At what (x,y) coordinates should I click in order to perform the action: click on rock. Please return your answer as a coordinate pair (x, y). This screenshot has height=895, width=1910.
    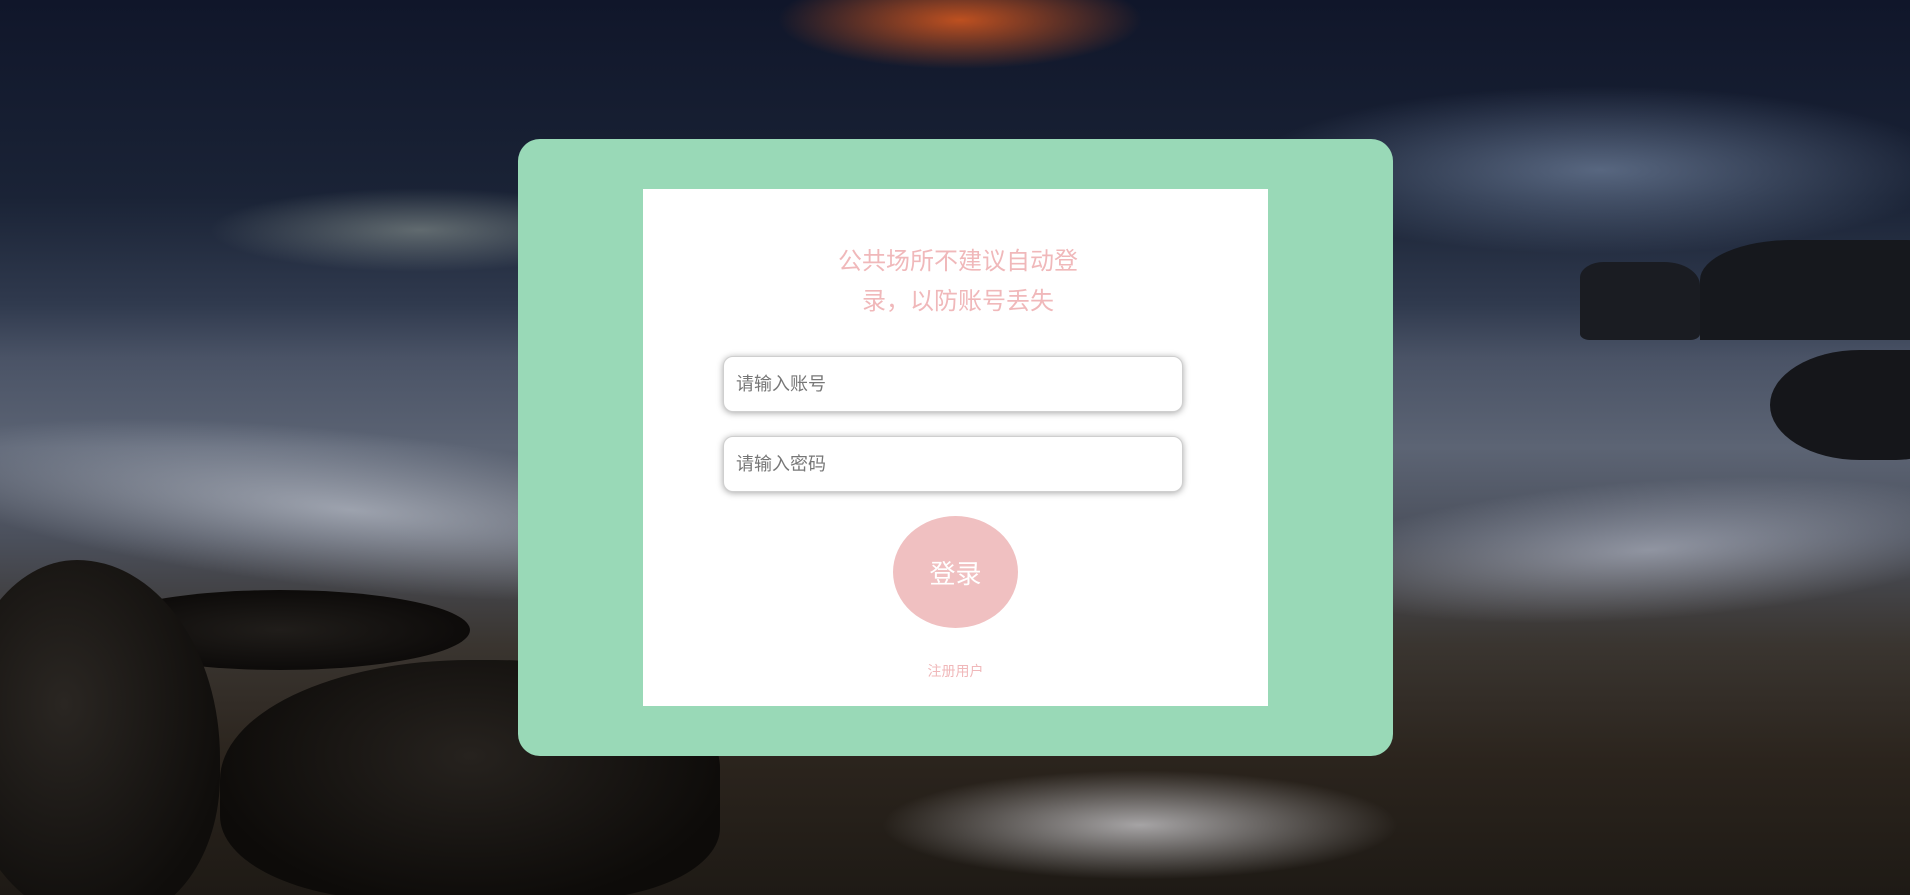
    Looking at the image, I should click on (1840, 405).